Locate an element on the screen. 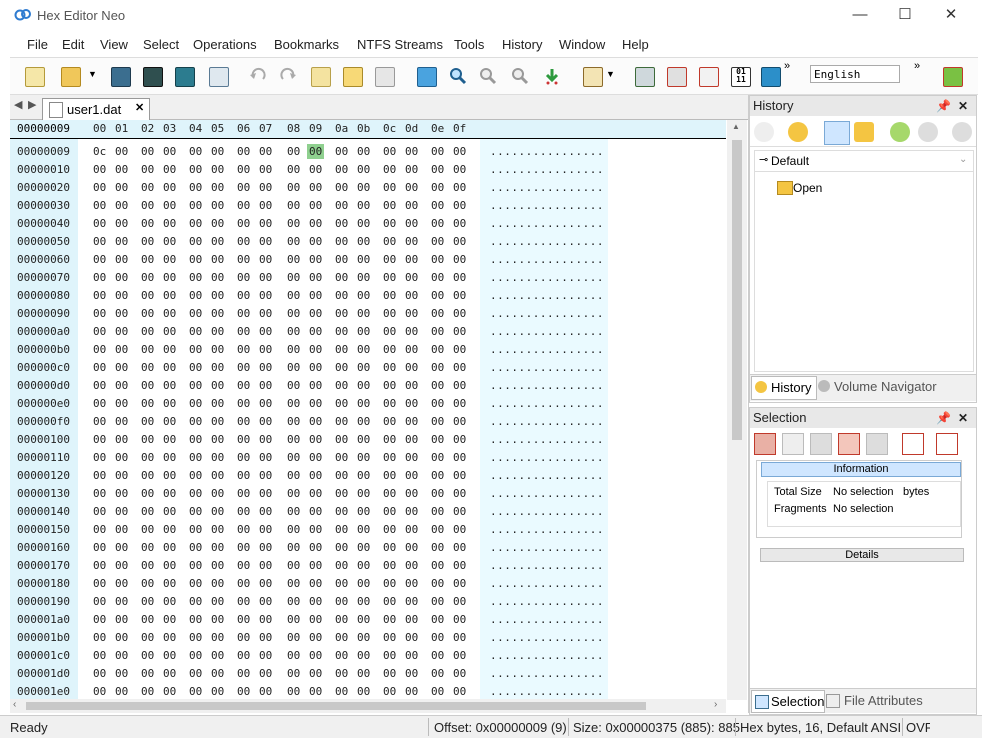 This screenshot has width=982, height=745. menu-window: Window is located at coordinates (582, 44).